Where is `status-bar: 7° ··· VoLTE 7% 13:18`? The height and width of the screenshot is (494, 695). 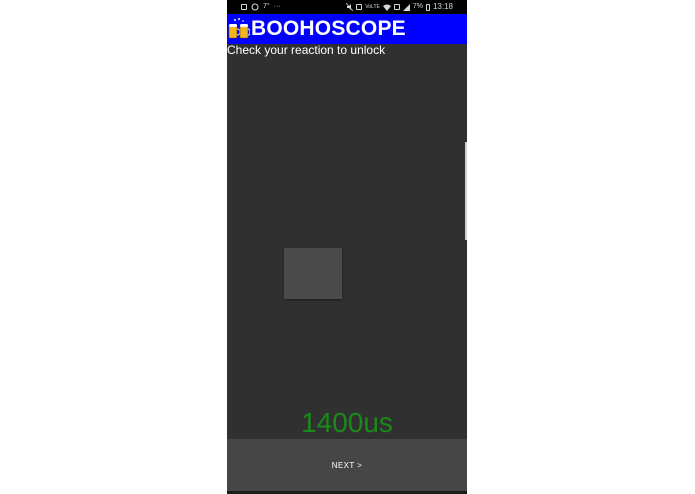
status-bar: 7° ··· VoLTE 7% 13:18 is located at coordinates (347, 7).